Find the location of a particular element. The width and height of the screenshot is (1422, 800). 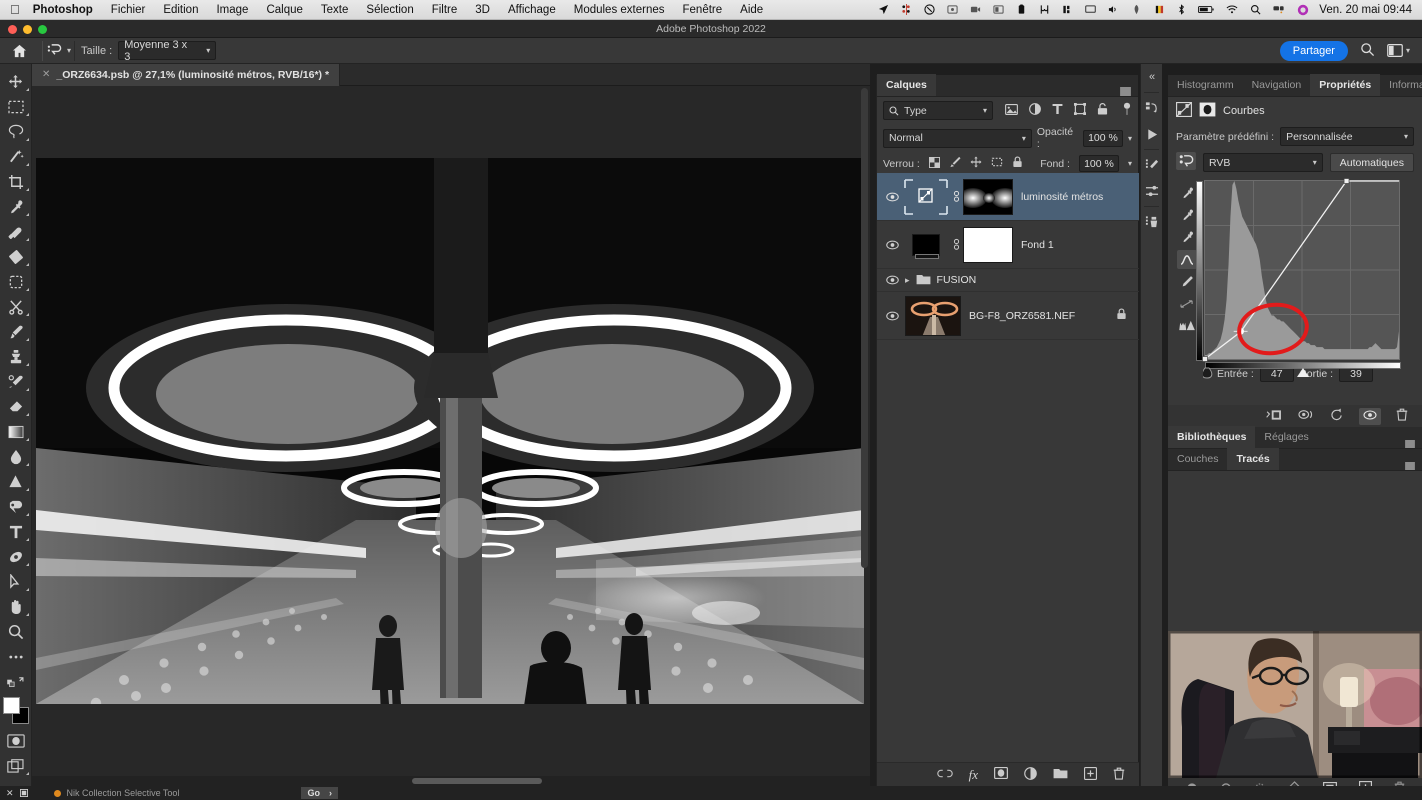

history-icon is located at coordinates (1152, 108).